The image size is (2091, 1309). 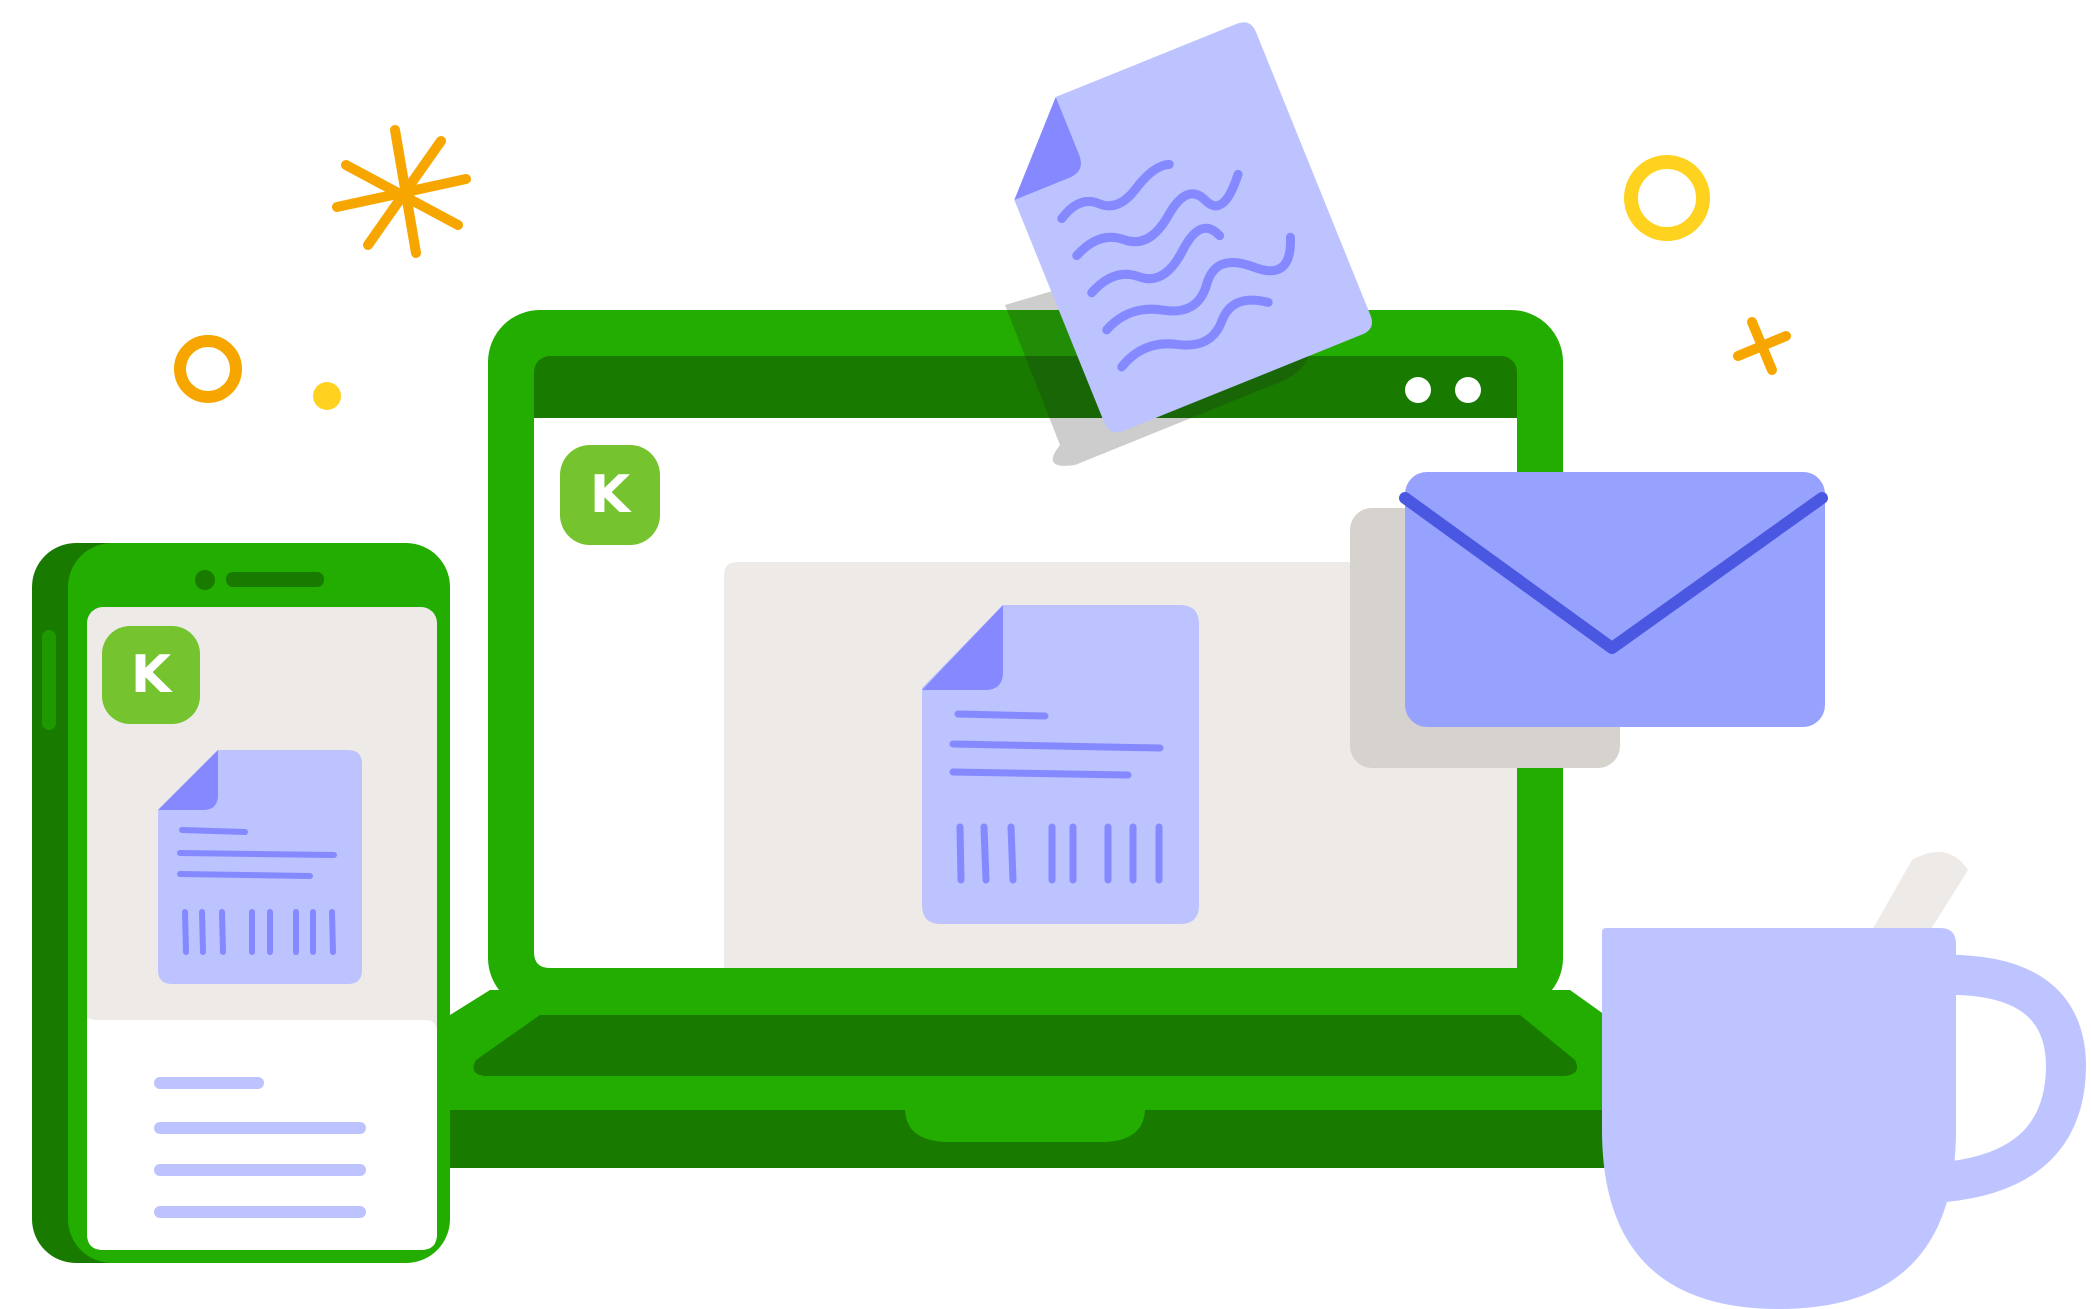 What do you see at coordinates (205, 580) in the screenshot?
I see `phone-camera` at bounding box center [205, 580].